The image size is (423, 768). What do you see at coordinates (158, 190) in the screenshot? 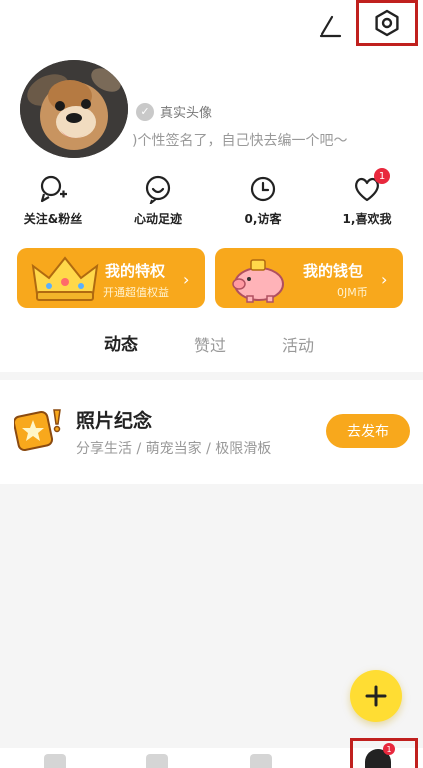
I see `heart-face-icon` at bounding box center [158, 190].